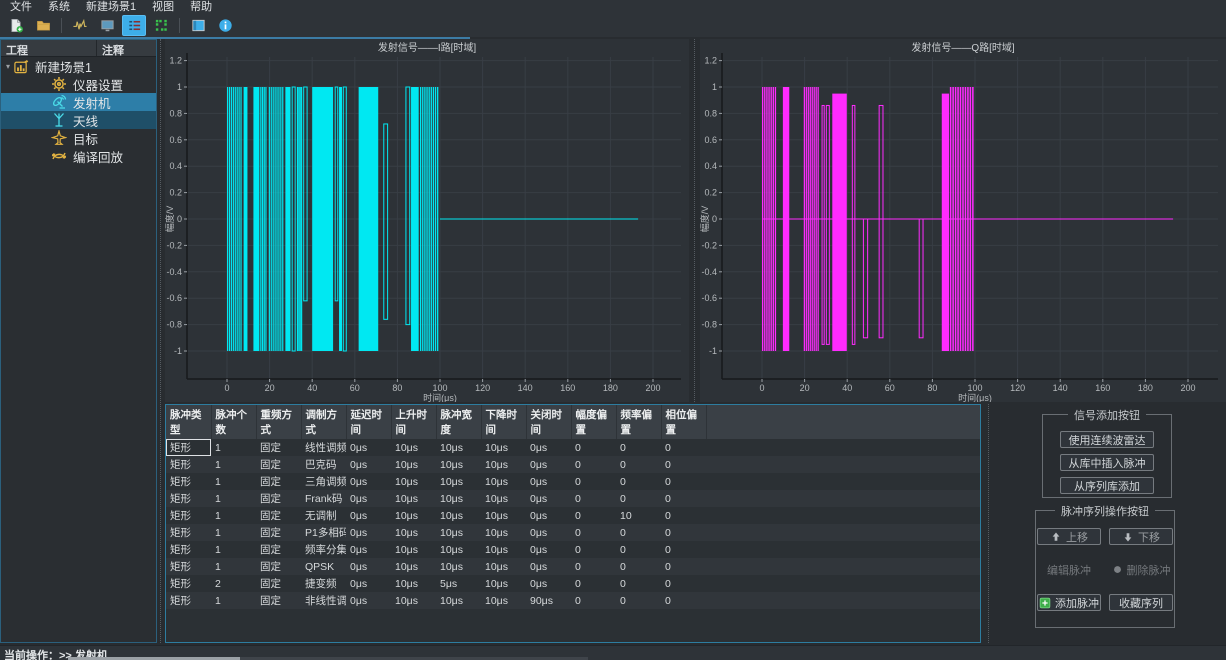 The height and width of the screenshot is (660, 1226). I want to click on menu-item-0: 文件, so click(21, 7).